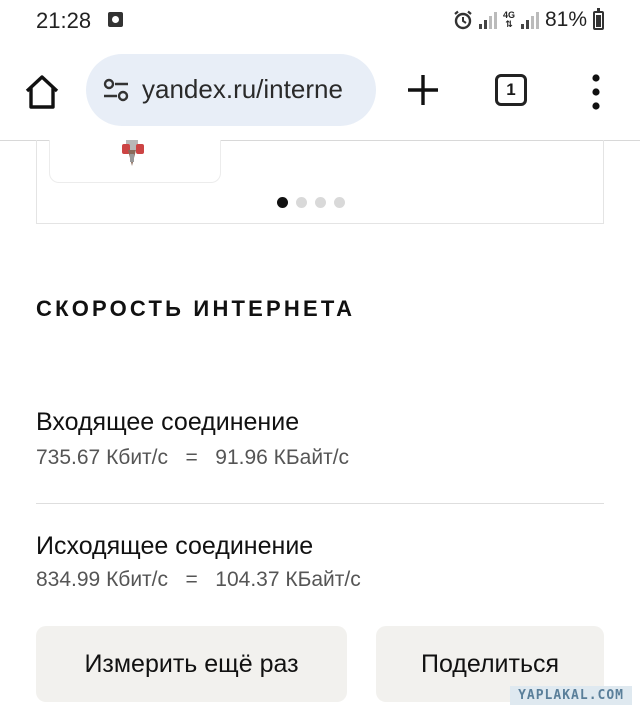 The width and height of the screenshot is (640, 727). I want to click on home-icon, so click(42, 92).